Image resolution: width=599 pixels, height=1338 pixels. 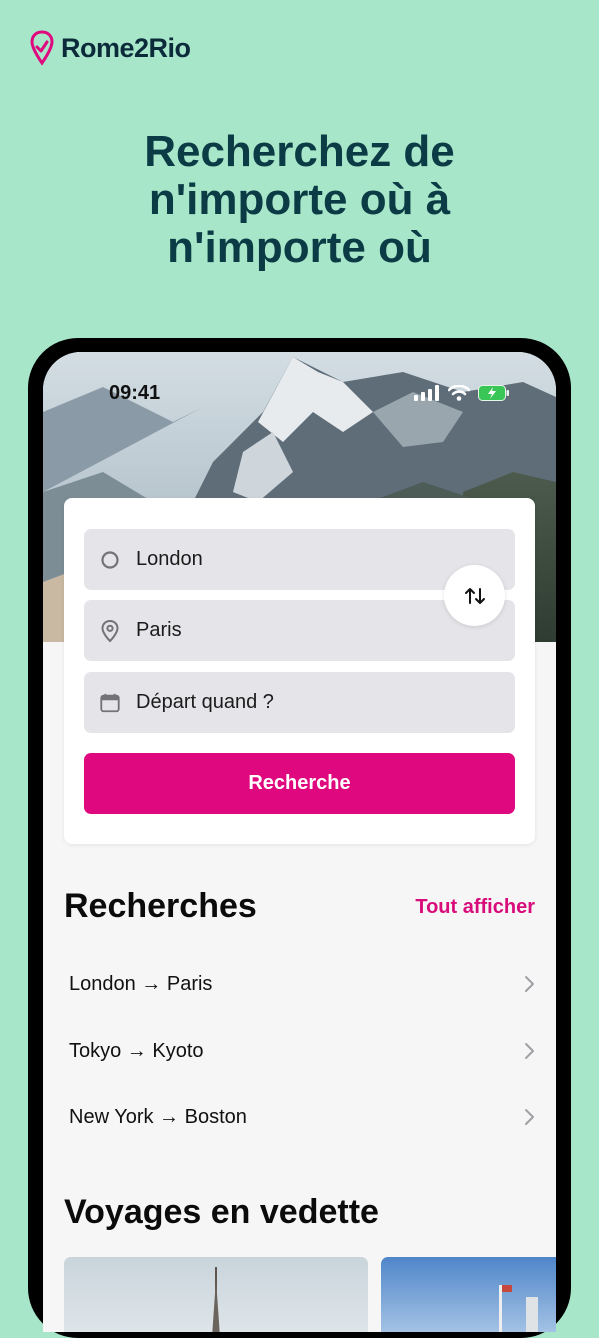 I want to click on swap-icon, so click(x=474, y=595).